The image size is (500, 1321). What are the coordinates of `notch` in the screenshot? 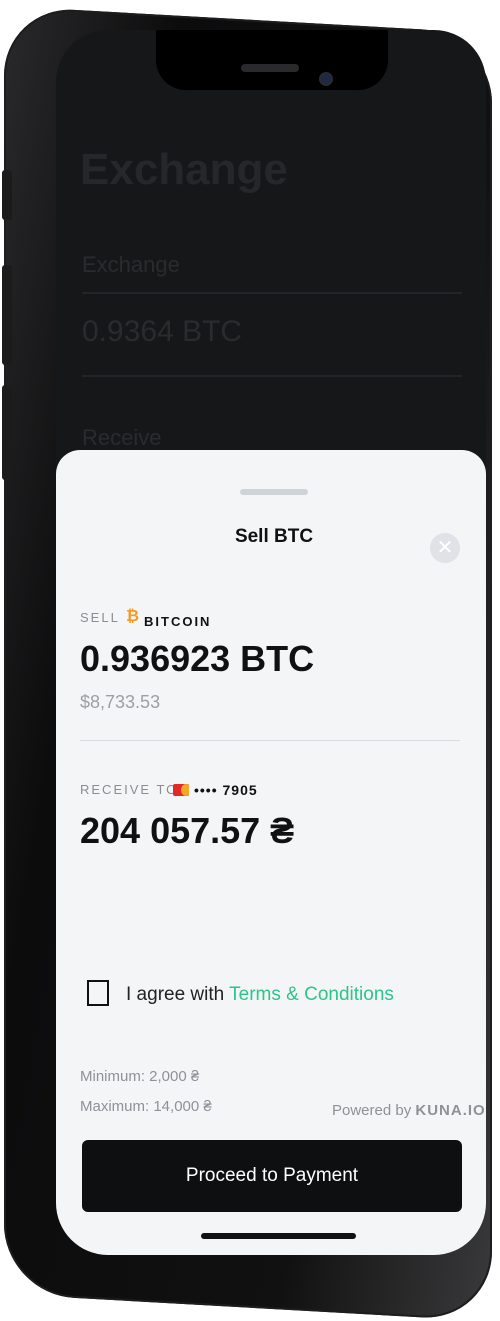 It's located at (272, 60).